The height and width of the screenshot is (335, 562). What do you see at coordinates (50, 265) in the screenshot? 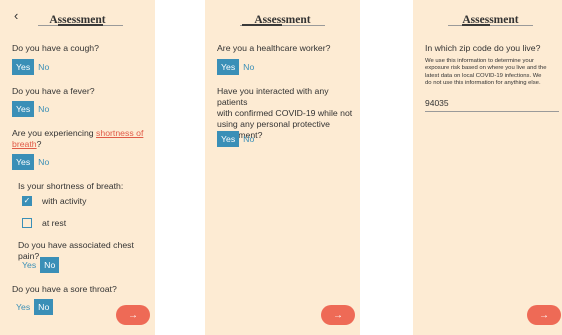
I see `chest-no-button: No` at bounding box center [50, 265].